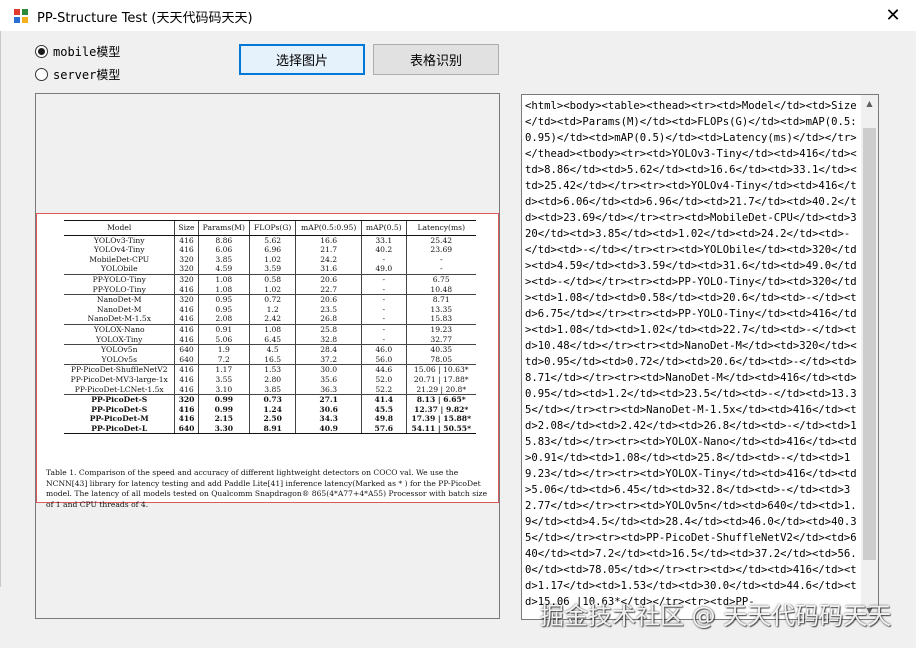 This screenshot has height=648, width=916. What do you see at coordinates (440, 399) in the screenshot?
I see `table-cell: 8.13 | 6.65*` at bounding box center [440, 399].